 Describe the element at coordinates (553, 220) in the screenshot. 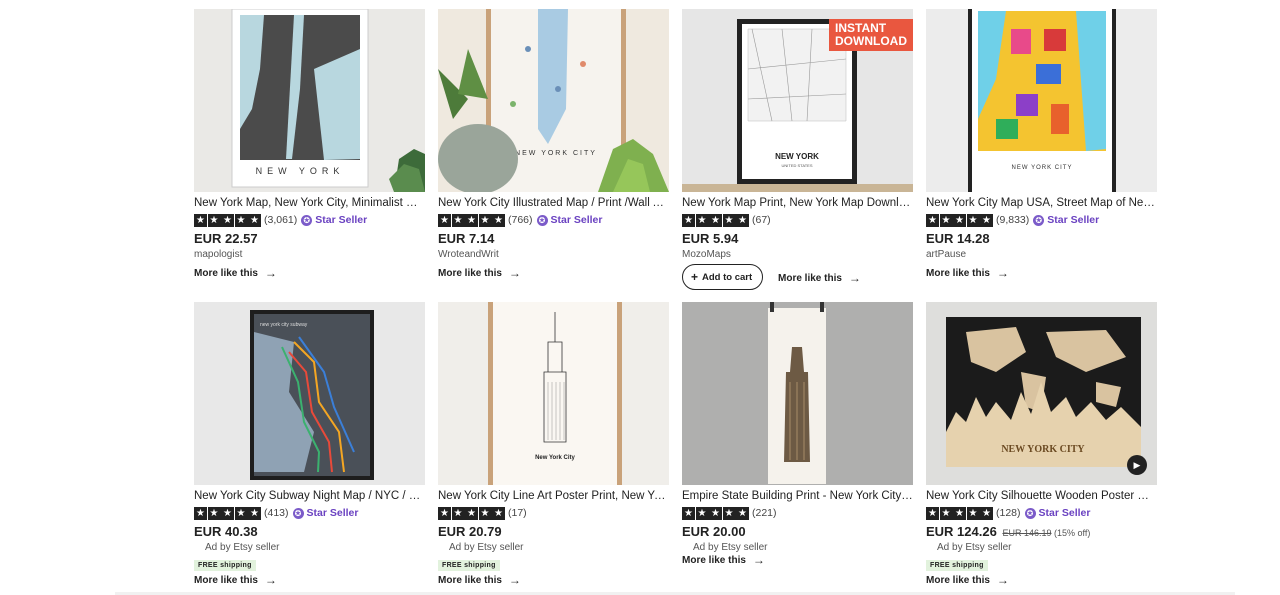

I see `rating-row: ★ ★ ★ ★ ★ (766) ✪ Star Seller` at that location.